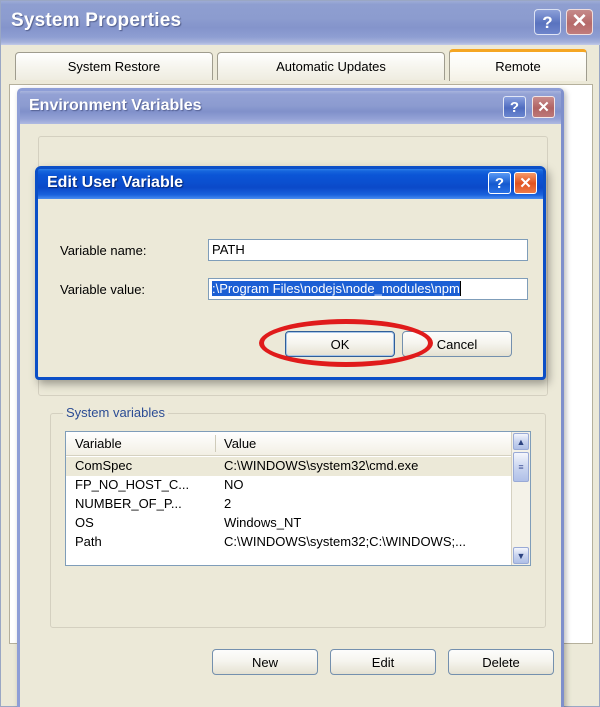  What do you see at coordinates (340, 344) in the screenshot?
I see `edit-user-variable-ok-button: OK` at bounding box center [340, 344].